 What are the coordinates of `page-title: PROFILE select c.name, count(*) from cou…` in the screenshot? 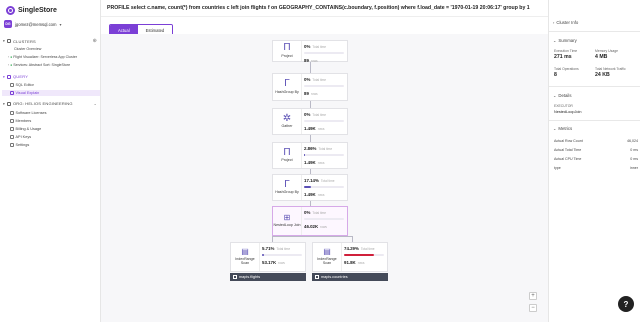 It's located at (318, 8).